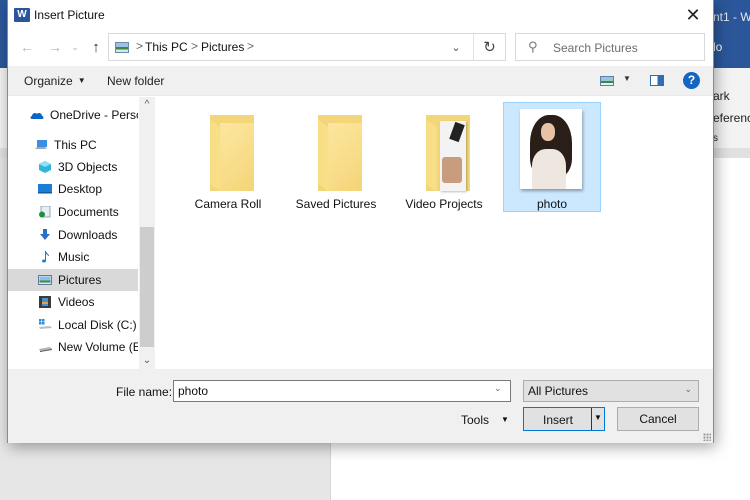 The image size is (750, 500). Describe the element at coordinates (45, 212) in the screenshot. I see `documents-icon` at that location.